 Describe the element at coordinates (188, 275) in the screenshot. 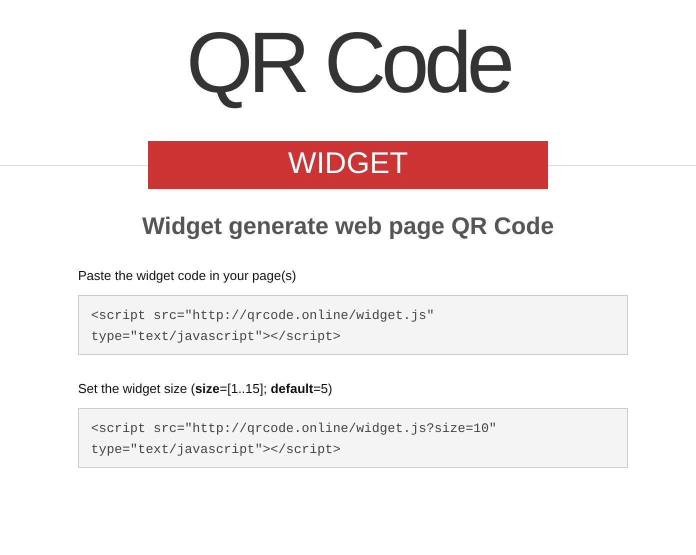

I see `instruction-text: Paste the widget code in your page(s)` at that location.